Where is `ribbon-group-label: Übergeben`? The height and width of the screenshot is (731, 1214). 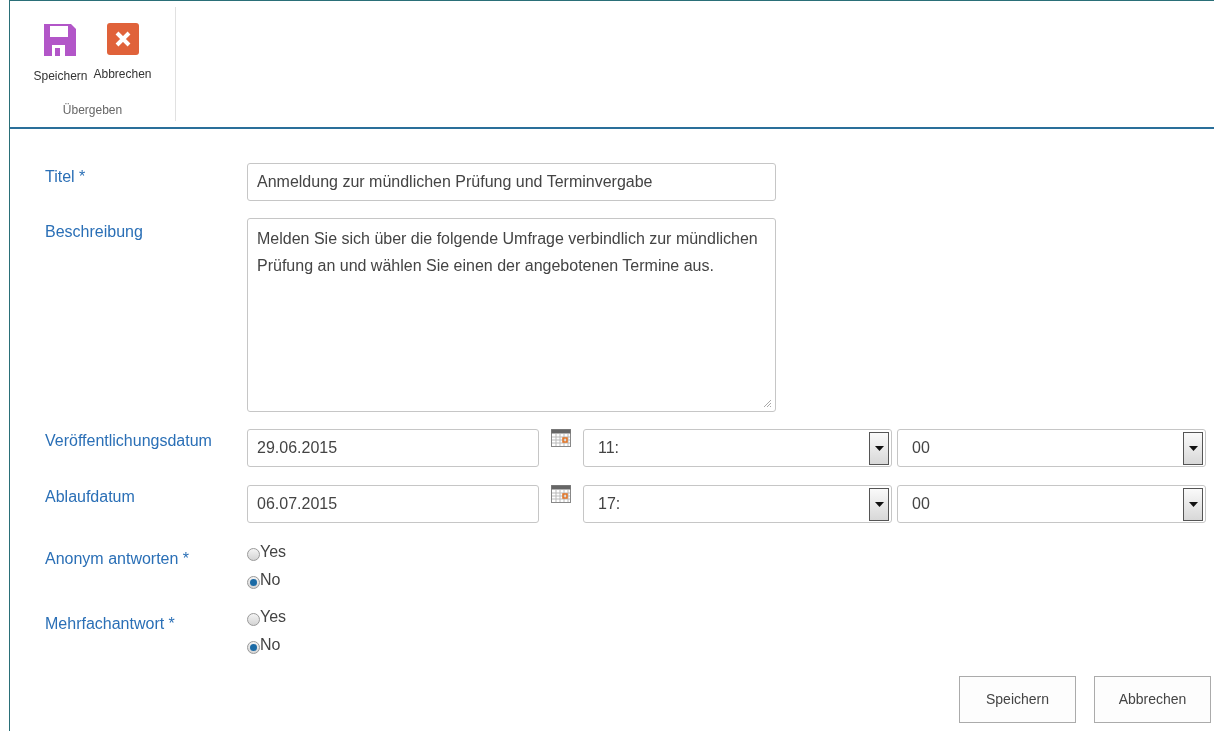
ribbon-group-label: Übergeben is located at coordinates (92, 110).